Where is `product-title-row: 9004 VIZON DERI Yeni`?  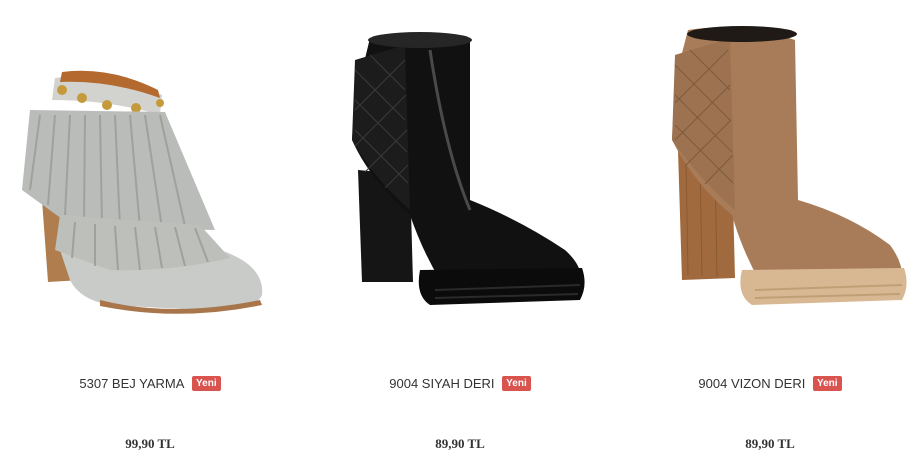
product-title-row: 9004 VIZON DERI Yeni is located at coordinates (769, 383).